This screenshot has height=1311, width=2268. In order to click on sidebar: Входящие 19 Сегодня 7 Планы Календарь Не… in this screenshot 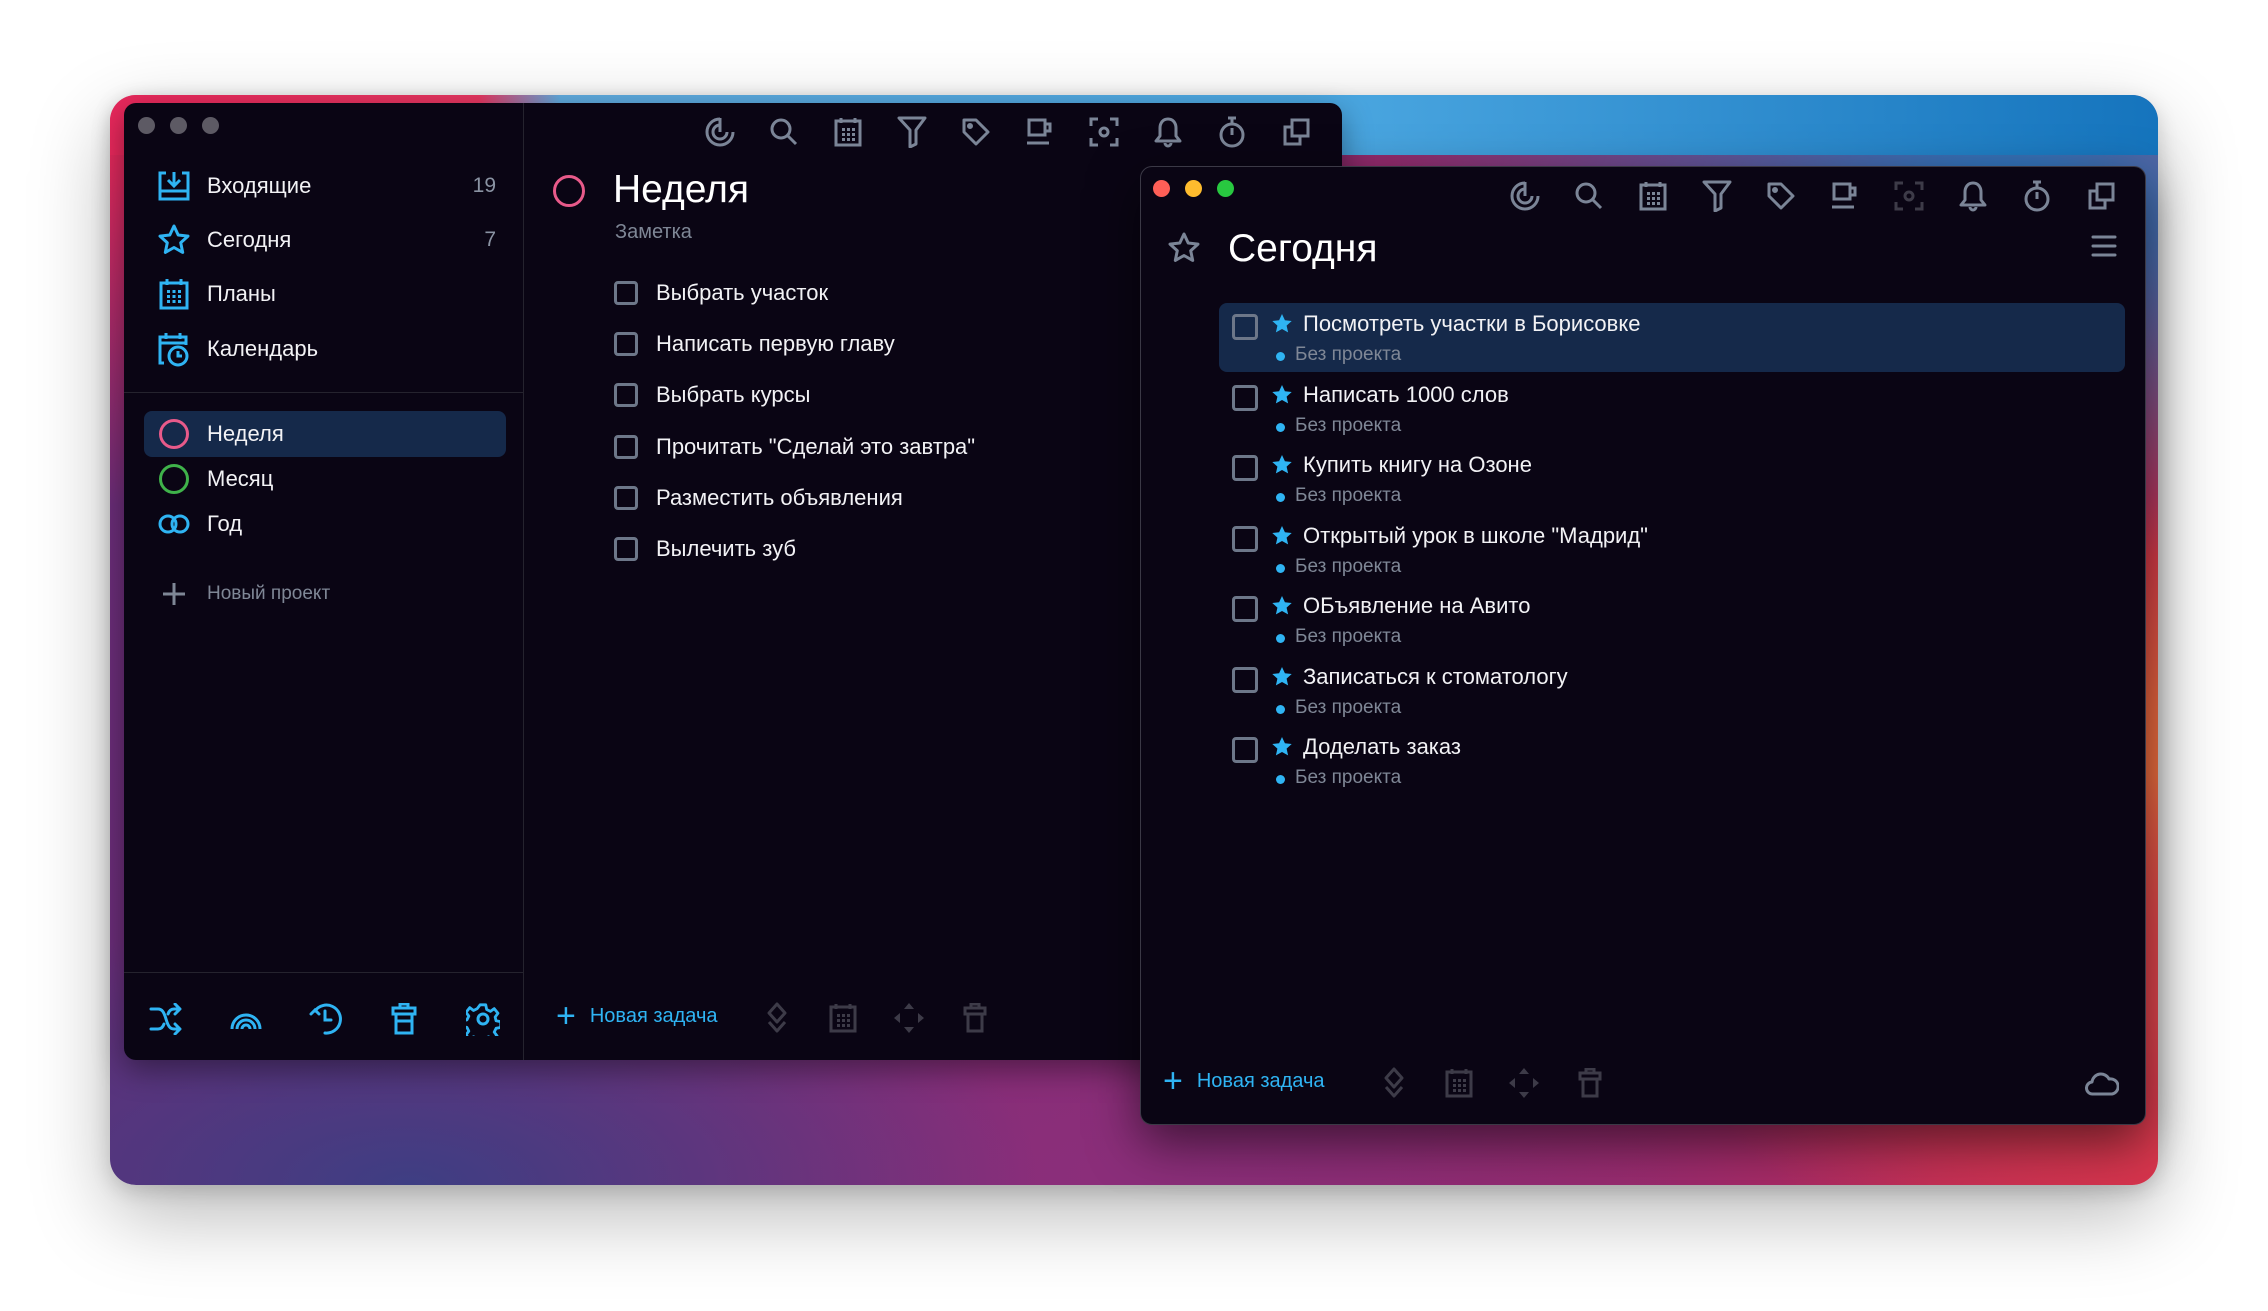, I will do `click(324, 581)`.